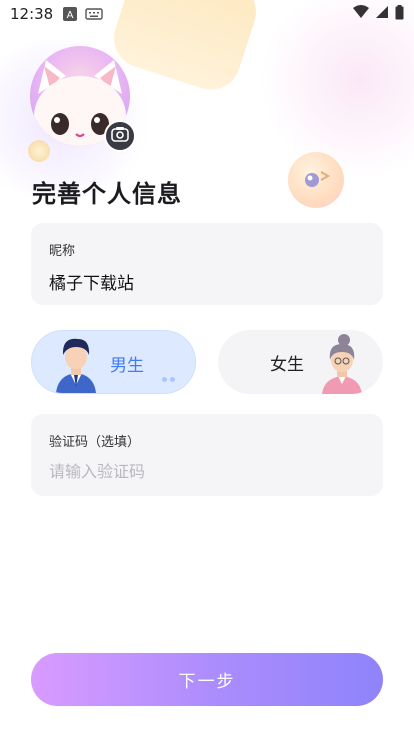 The width and height of the screenshot is (414, 737). I want to click on male-avatar-icon, so click(76, 362).